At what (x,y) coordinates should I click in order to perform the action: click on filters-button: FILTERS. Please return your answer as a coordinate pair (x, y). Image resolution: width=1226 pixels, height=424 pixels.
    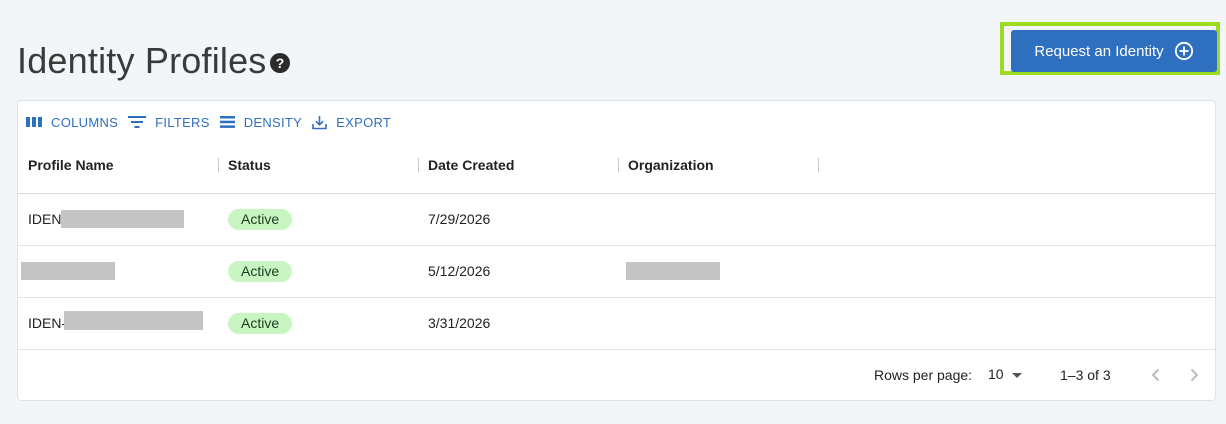
    Looking at the image, I should click on (169, 122).